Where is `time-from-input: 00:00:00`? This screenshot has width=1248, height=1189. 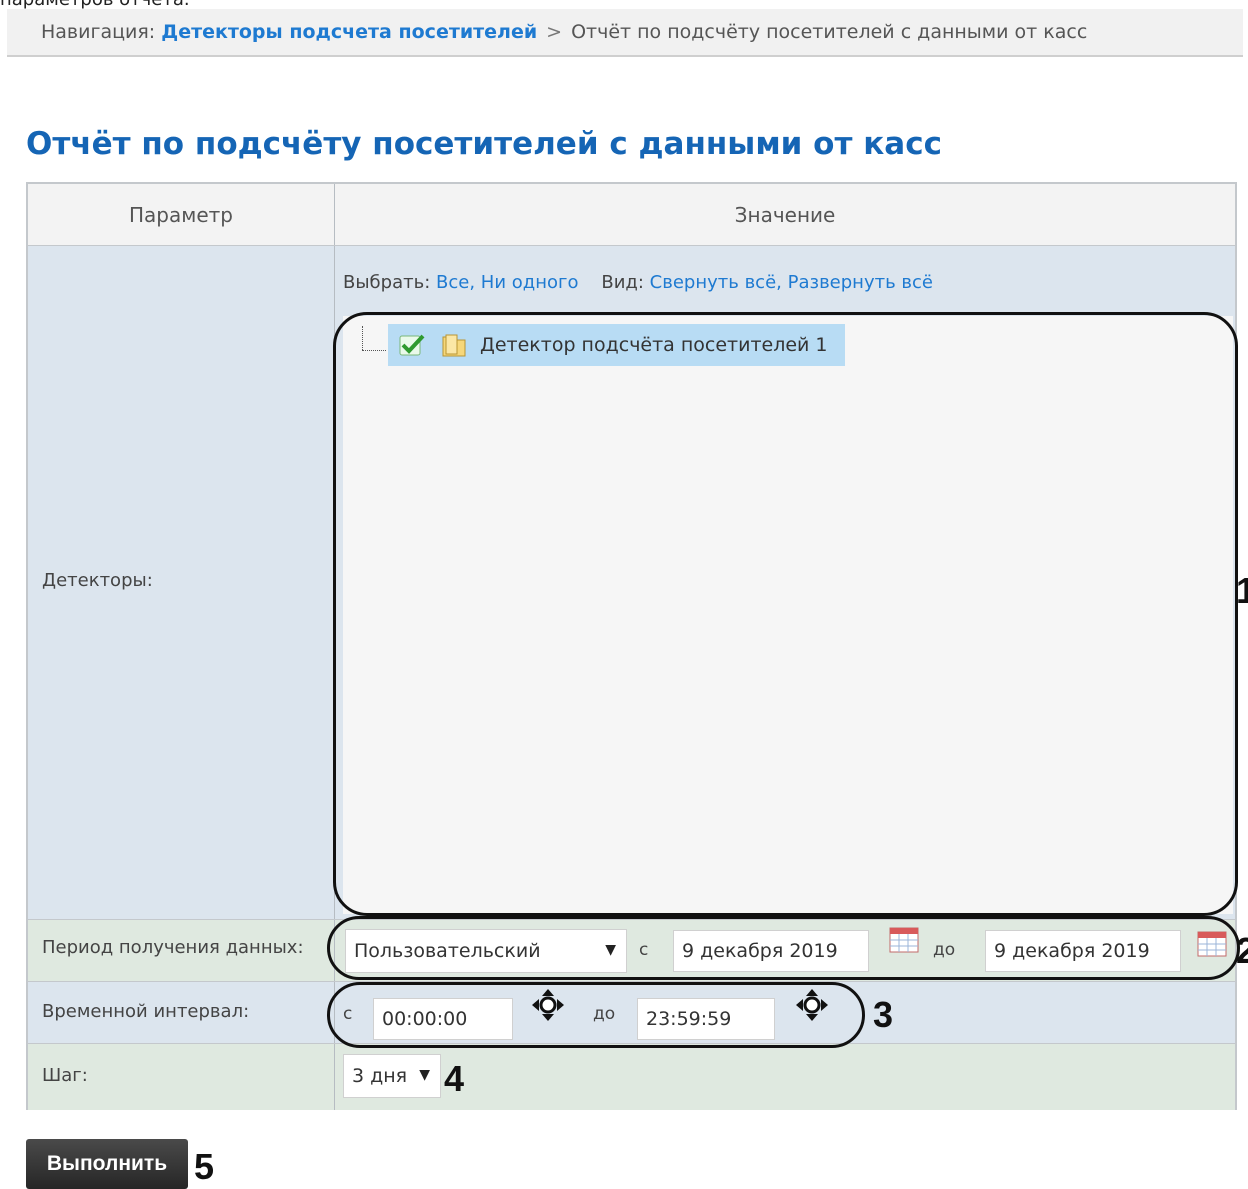 time-from-input: 00:00:00 is located at coordinates (443, 1019).